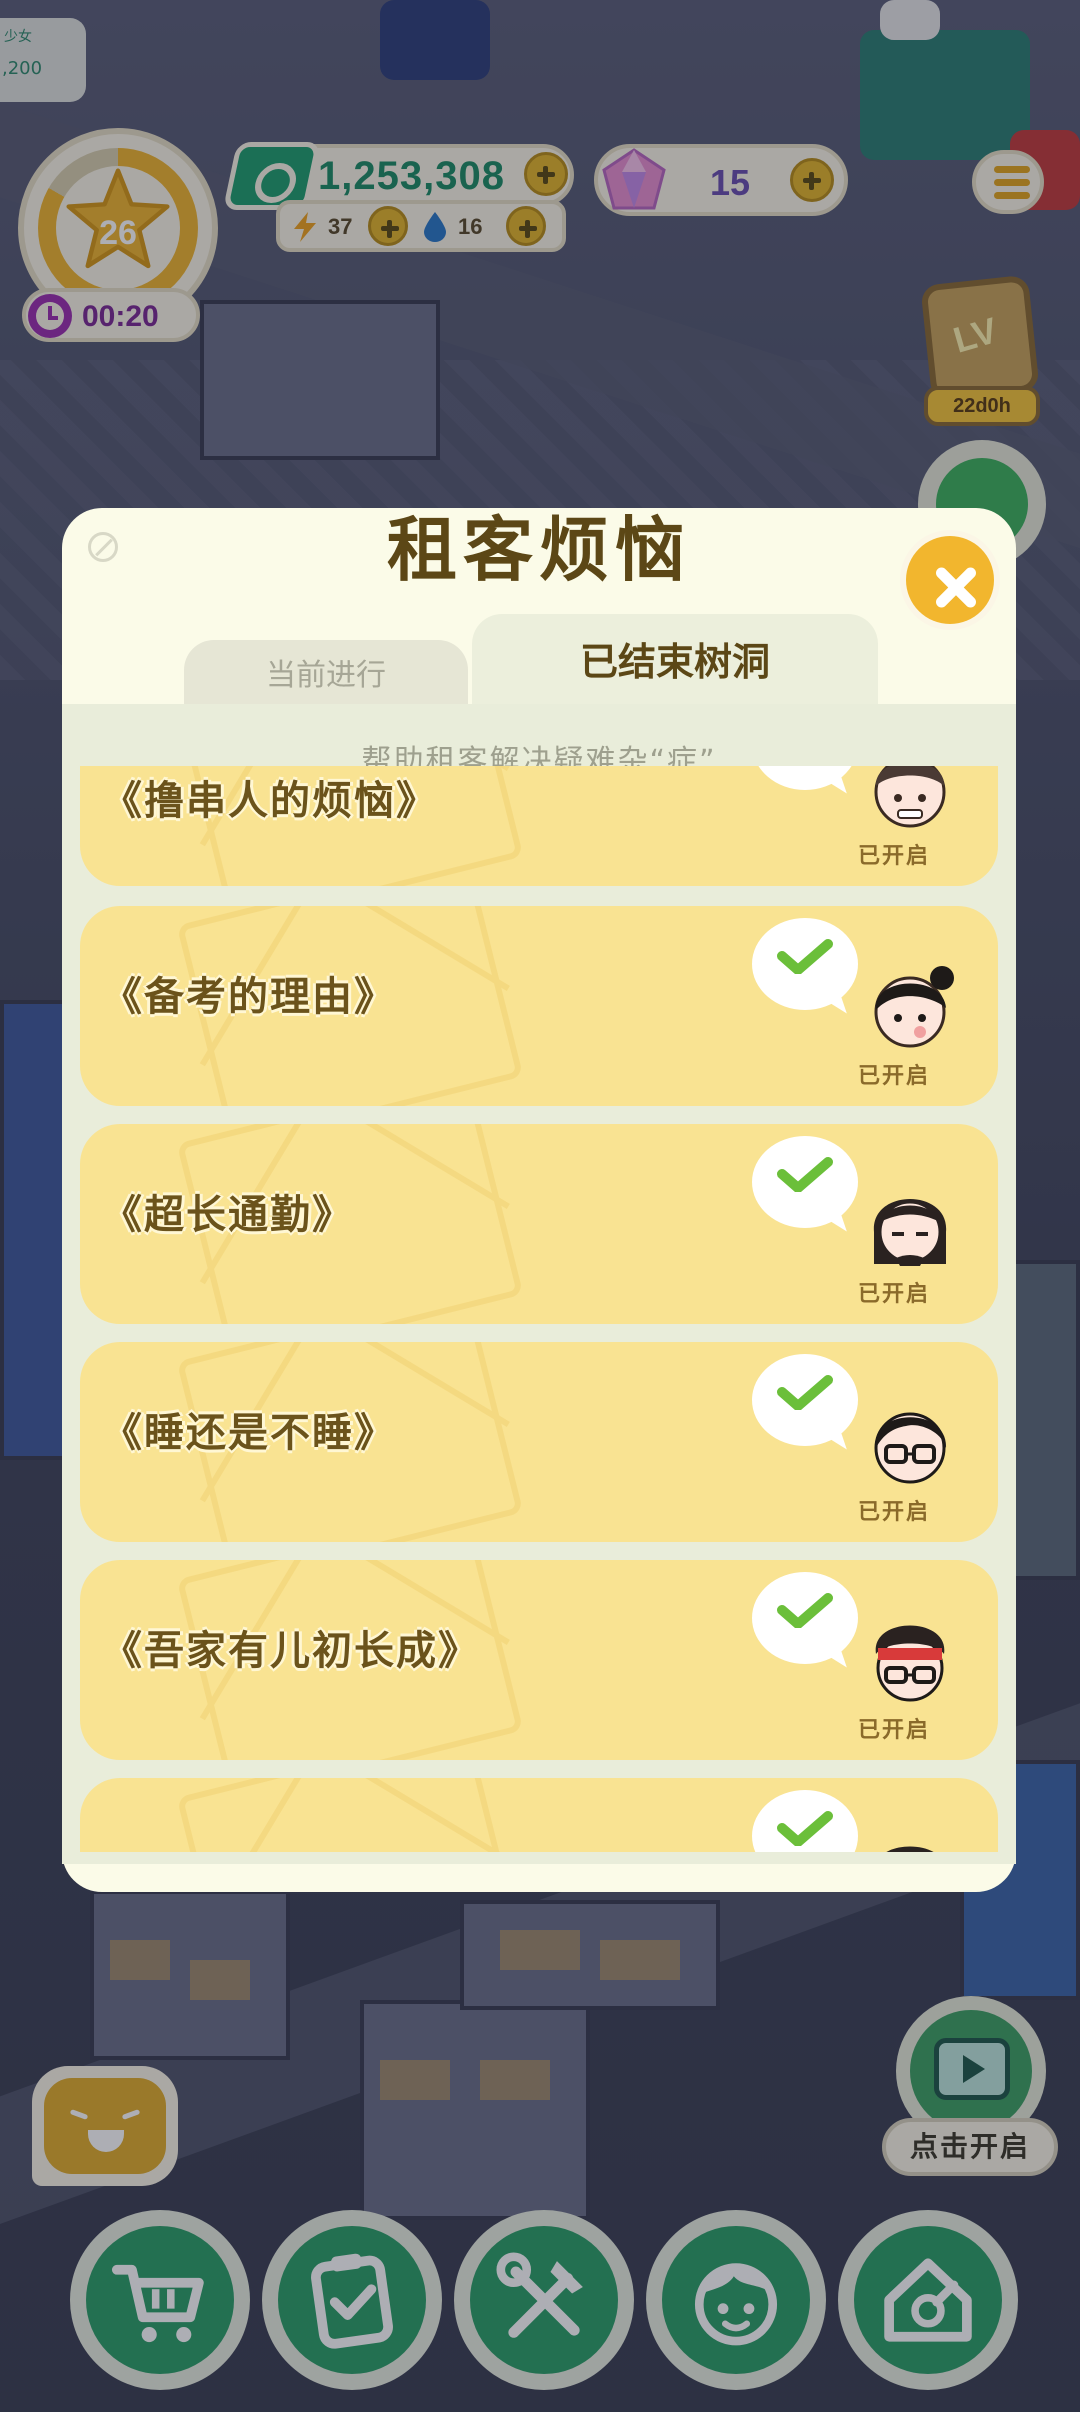  Describe the element at coordinates (326, 676) in the screenshot. I see `tab-current: 当前进行` at that location.